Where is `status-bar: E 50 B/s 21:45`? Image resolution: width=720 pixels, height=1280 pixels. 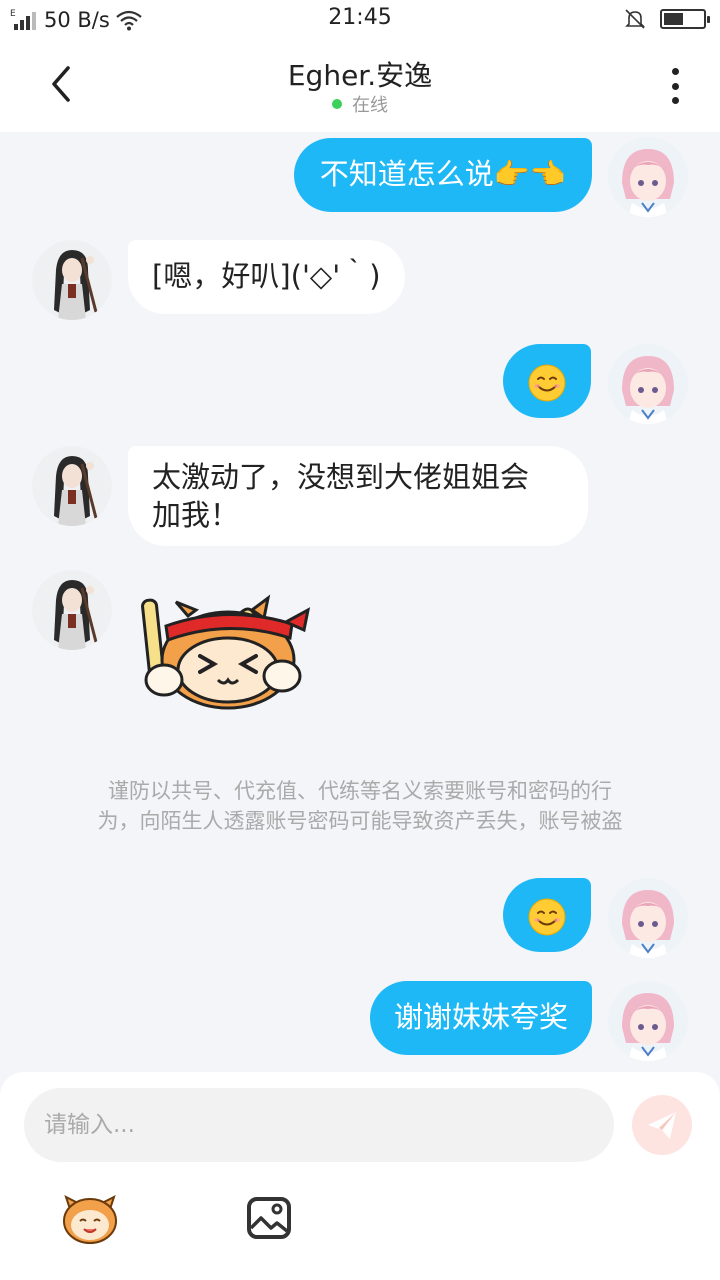 status-bar: E 50 B/s 21:45 is located at coordinates (360, 20).